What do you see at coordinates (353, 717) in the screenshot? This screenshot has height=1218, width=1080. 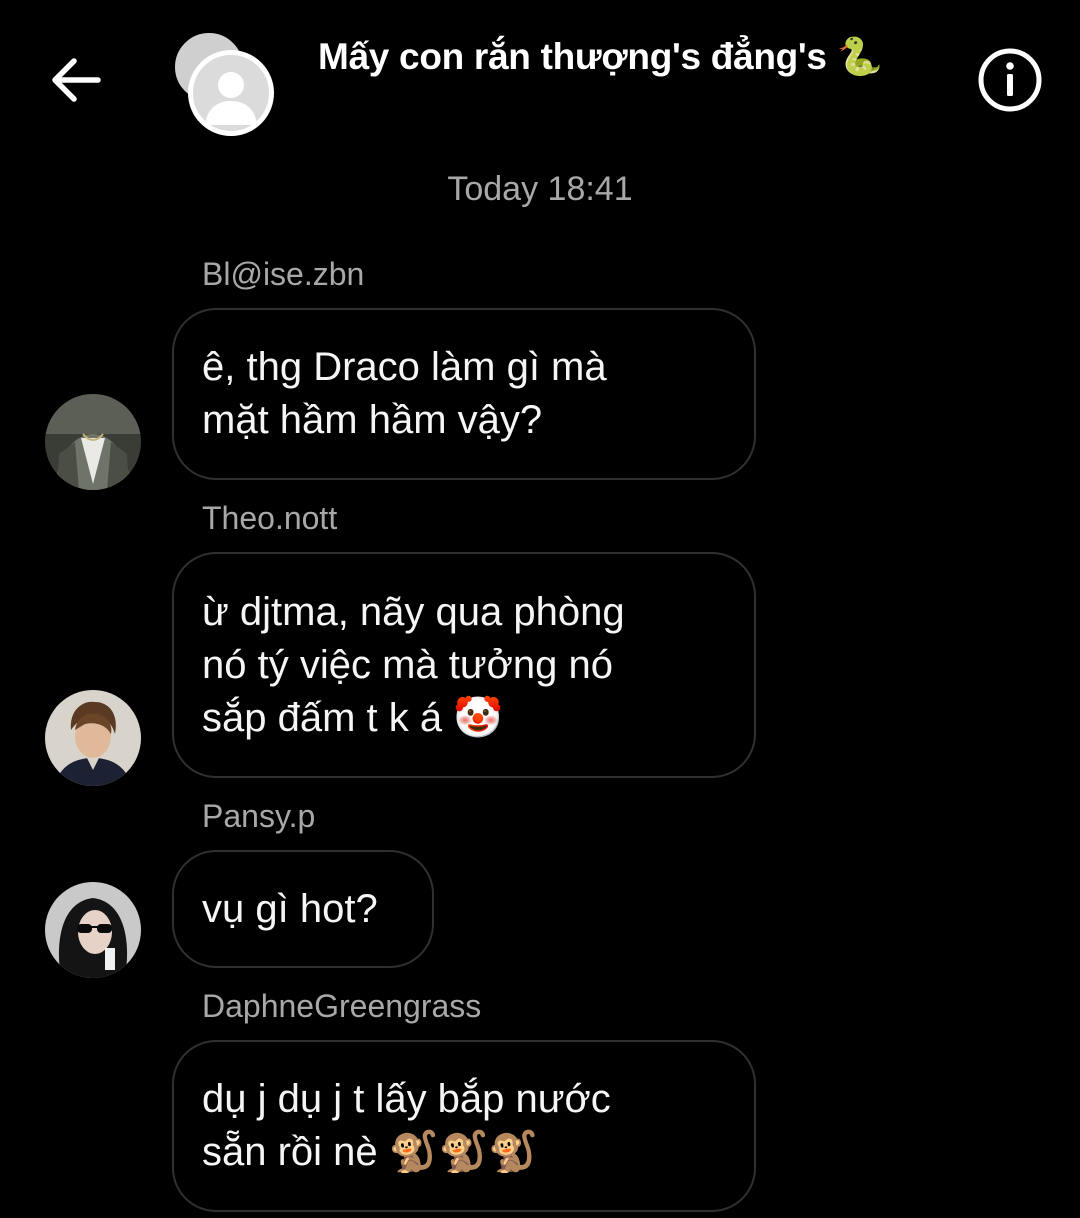 I see `message-line: sắp đấm t k á 🤡` at bounding box center [353, 717].